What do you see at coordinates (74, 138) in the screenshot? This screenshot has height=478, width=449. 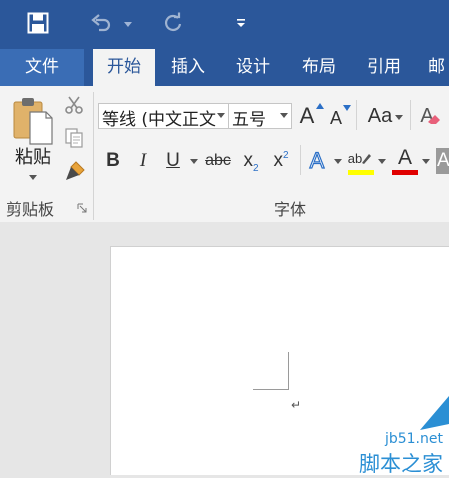 I see `copy-icon` at bounding box center [74, 138].